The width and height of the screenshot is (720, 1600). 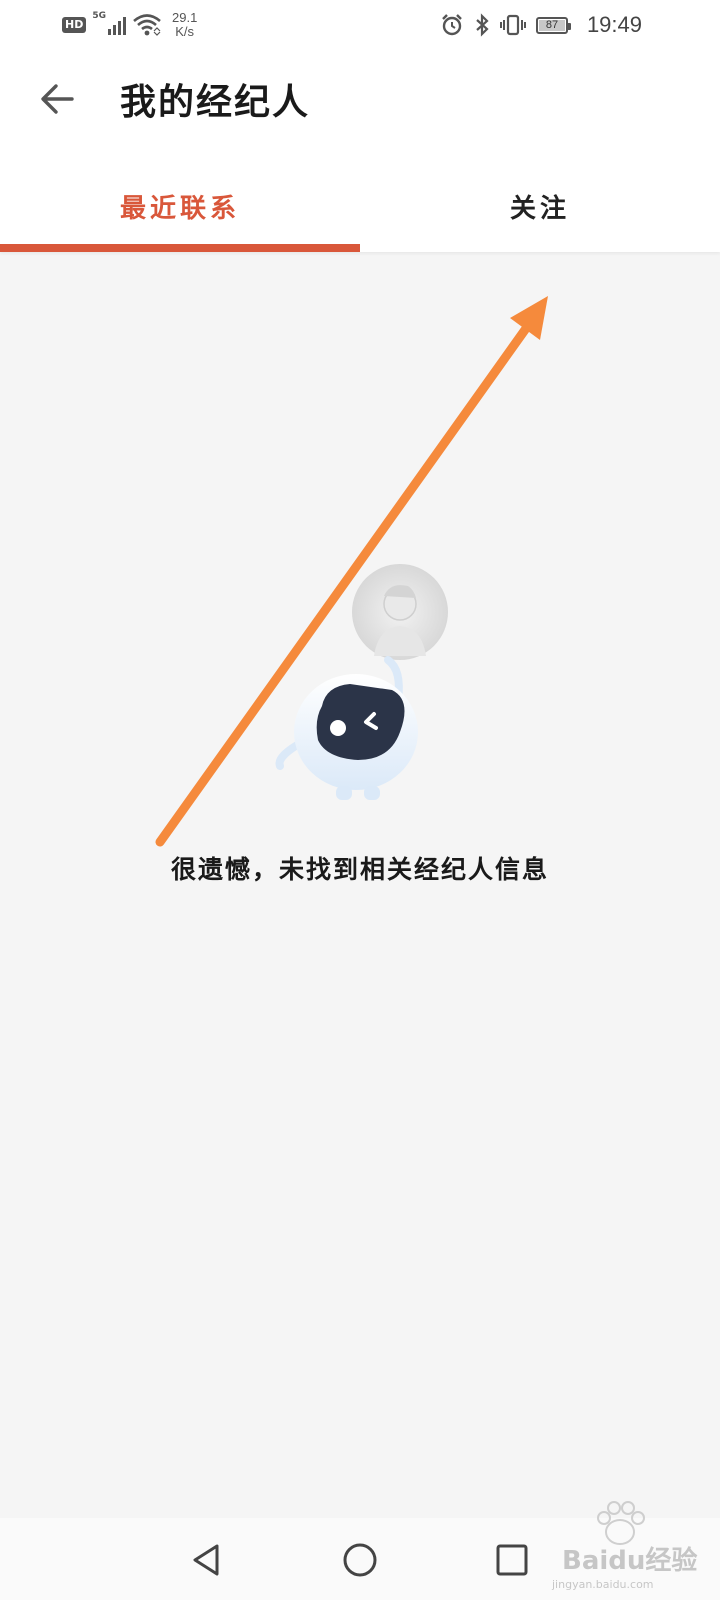 What do you see at coordinates (614, 24) in the screenshot?
I see `status-time: 19:49` at bounding box center [614, 24].